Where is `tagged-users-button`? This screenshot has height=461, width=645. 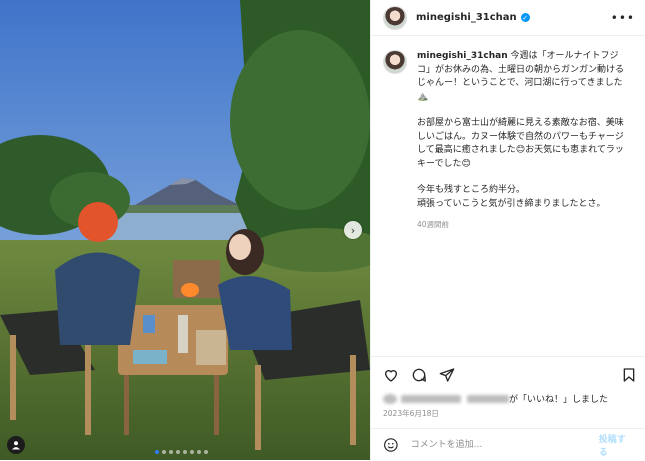 tagged-users-button is located at coordinates (16, 445).